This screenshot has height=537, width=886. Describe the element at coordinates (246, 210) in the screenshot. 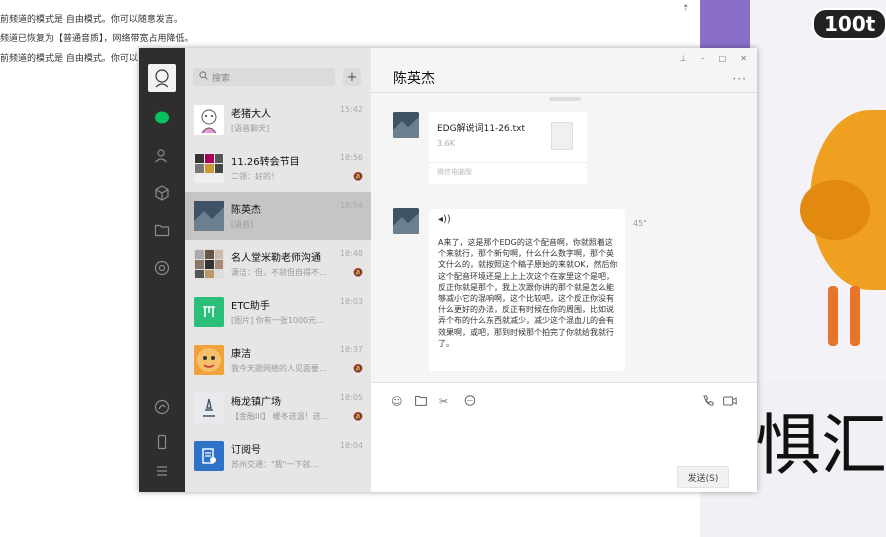

I see `conversation-name: 陈英杰` at that location.